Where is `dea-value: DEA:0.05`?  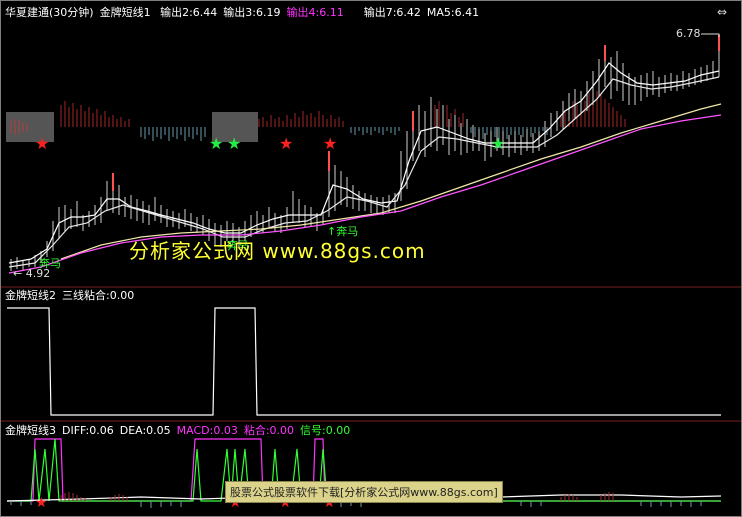
dea-value: DEA:0.05 is located at coordinates (145, 430).